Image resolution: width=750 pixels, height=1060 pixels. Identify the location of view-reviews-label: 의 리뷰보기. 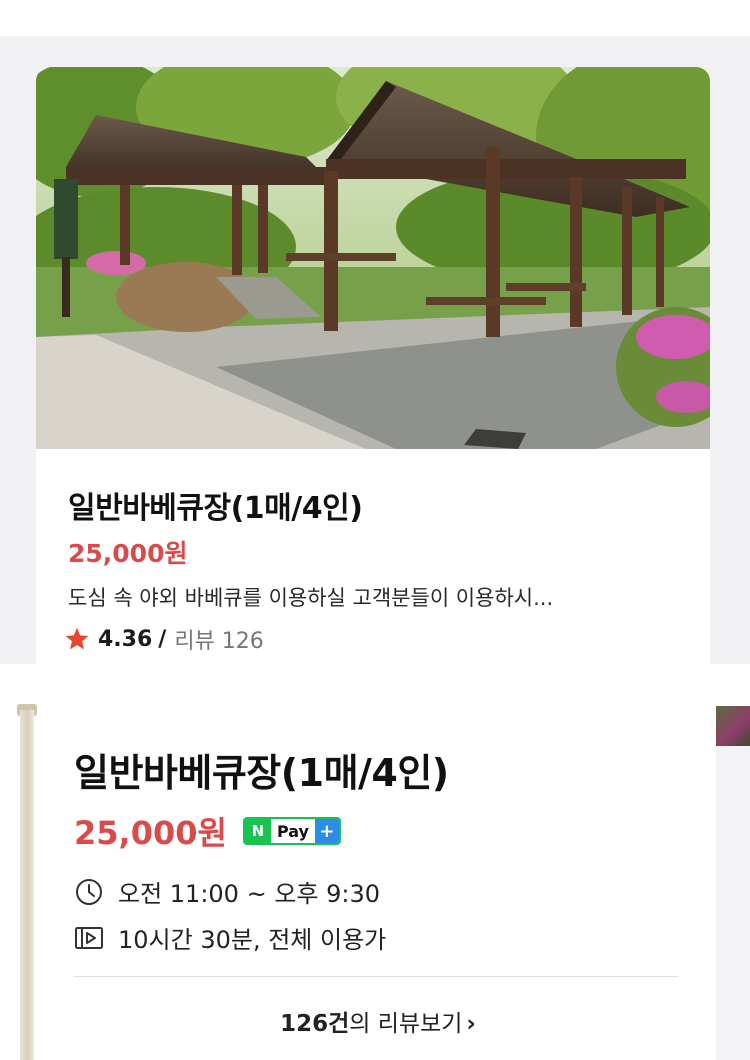
(406, 1024).